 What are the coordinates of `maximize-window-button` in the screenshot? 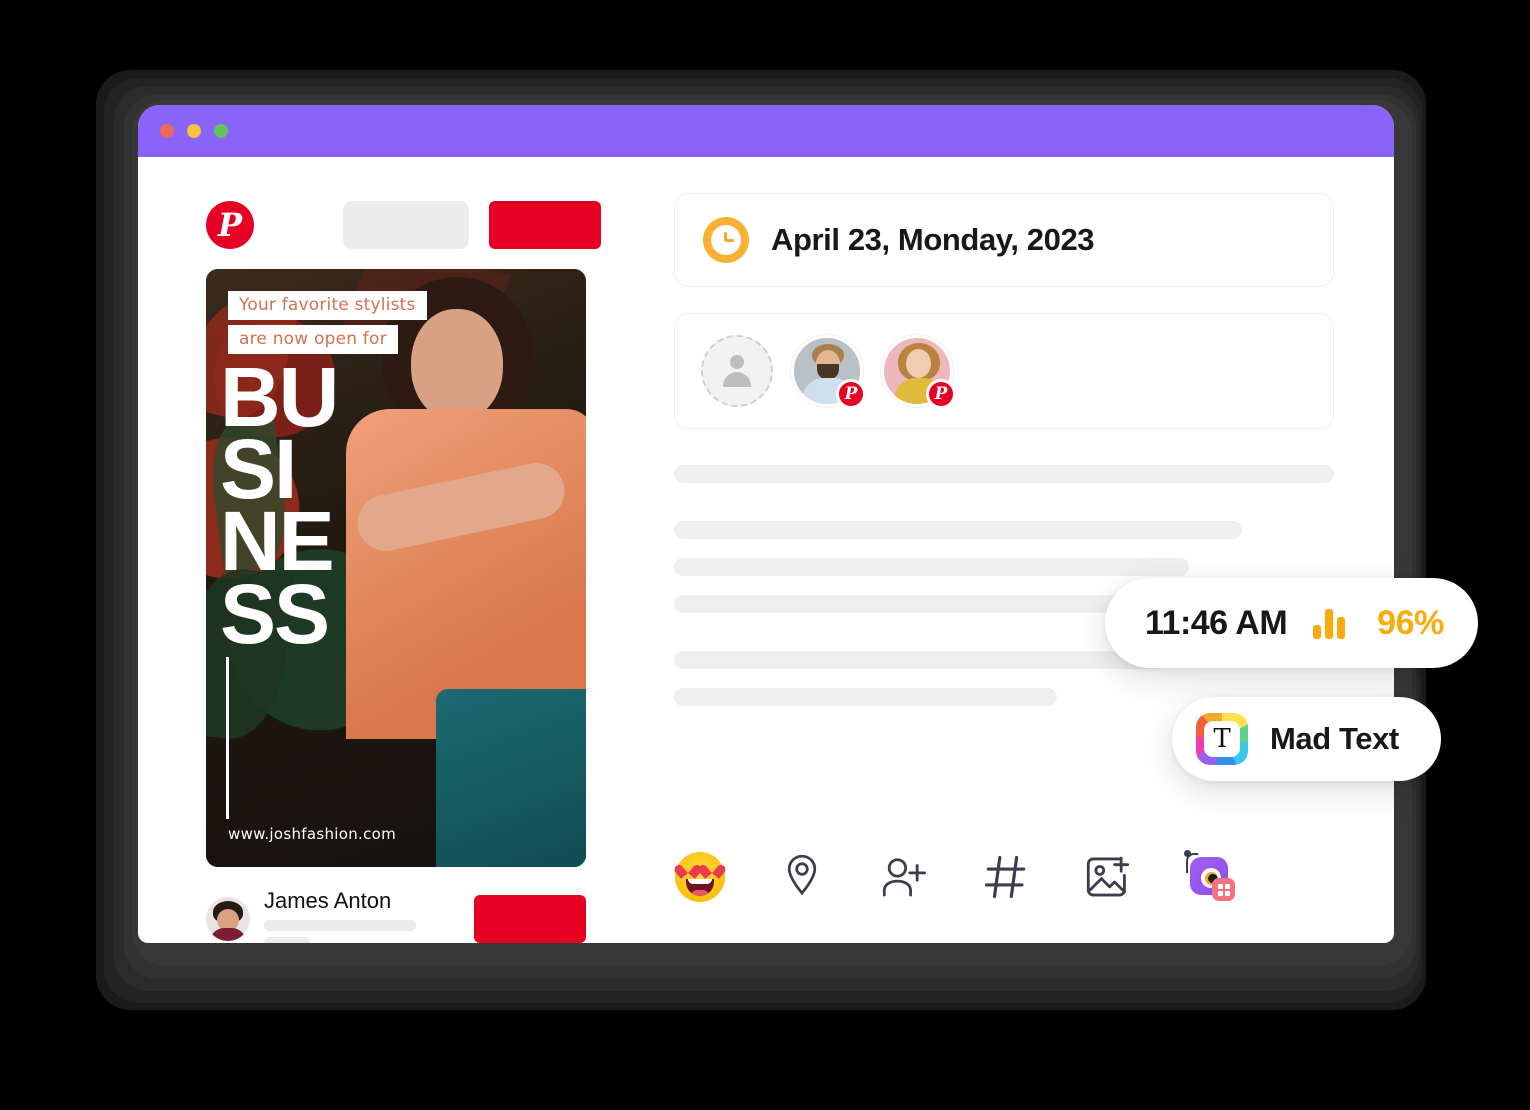 It's located at (221, 131).